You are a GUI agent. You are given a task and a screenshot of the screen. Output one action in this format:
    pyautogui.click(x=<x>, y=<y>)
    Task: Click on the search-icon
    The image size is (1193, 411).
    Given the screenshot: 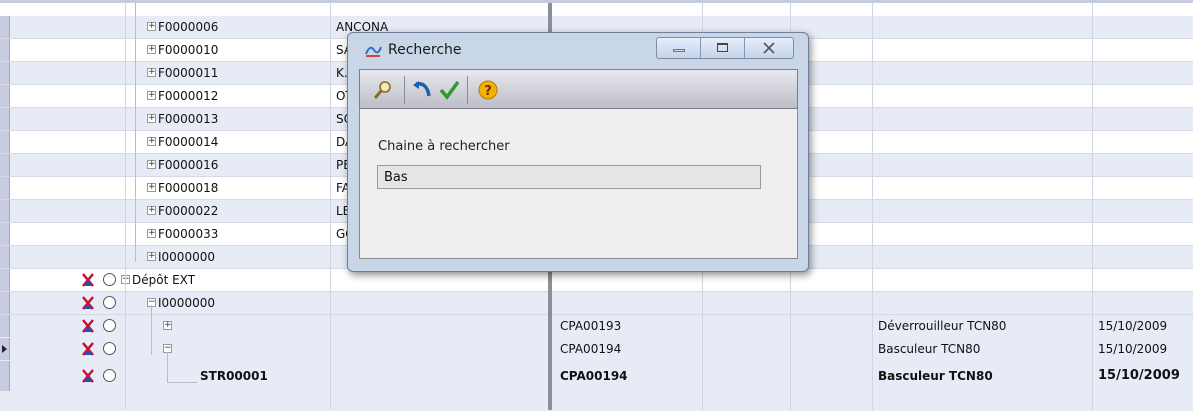 What is the action you would take?
    pyautogui.click(x=383, y=90)
    